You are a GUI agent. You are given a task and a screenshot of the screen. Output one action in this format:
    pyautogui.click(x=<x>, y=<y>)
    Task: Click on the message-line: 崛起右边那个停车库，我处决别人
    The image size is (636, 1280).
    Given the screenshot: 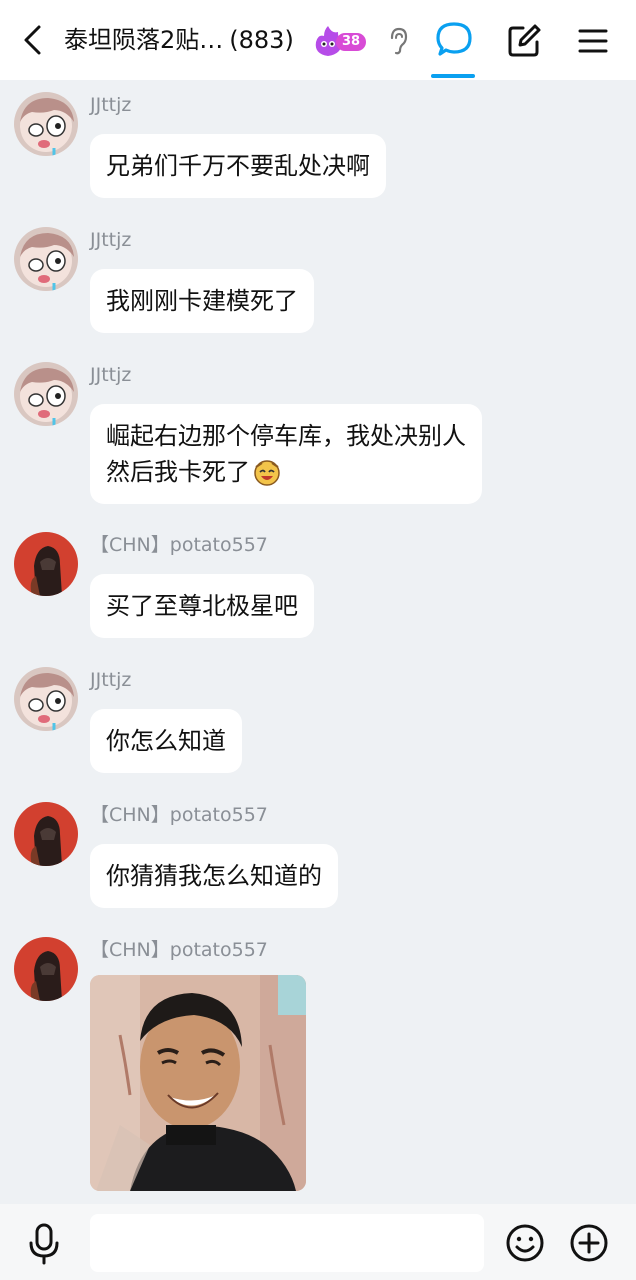 What is the action you would take?
    pyautogui.click(x=286, y=436)
    